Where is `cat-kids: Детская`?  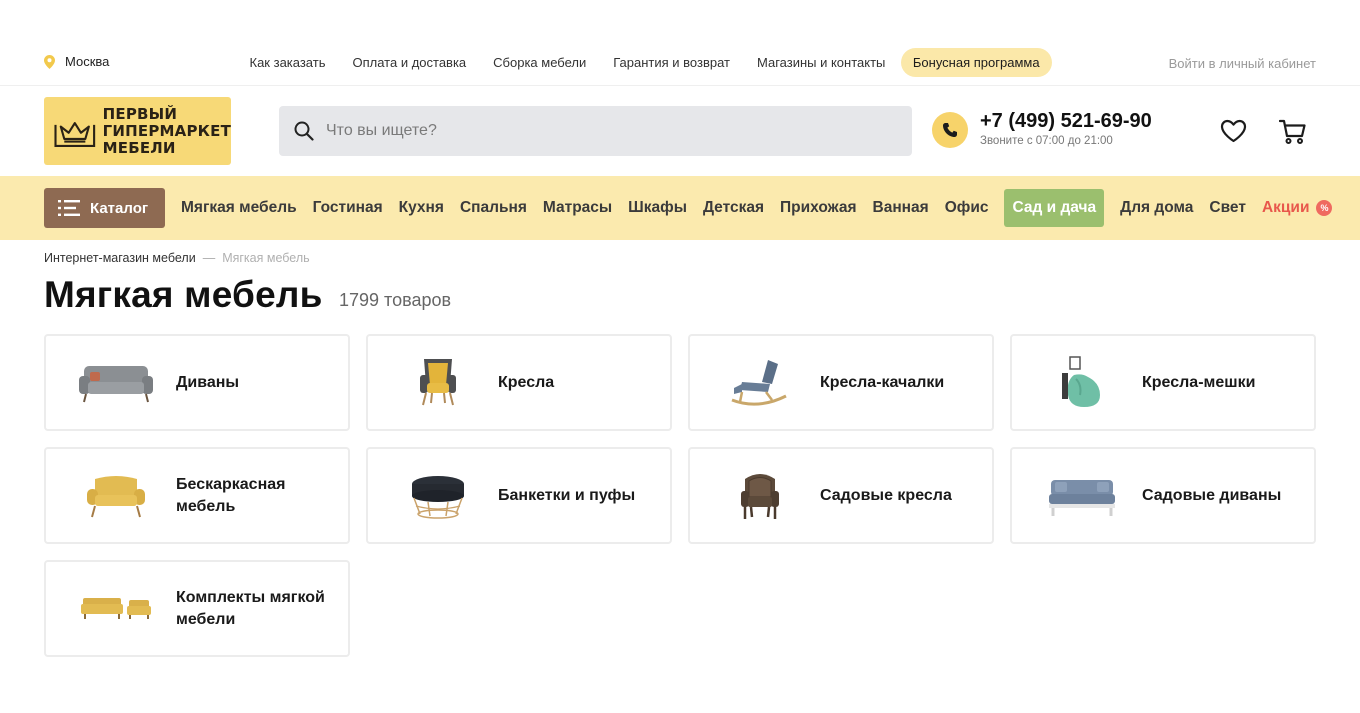 cat-kids: Детская is located at coordinates (733, 208).